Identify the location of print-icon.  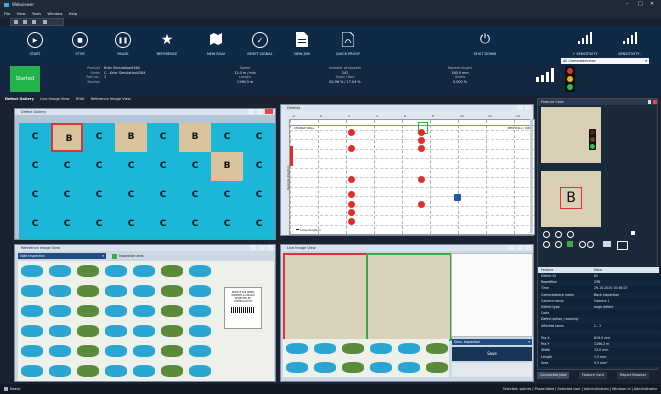
(607, 244).